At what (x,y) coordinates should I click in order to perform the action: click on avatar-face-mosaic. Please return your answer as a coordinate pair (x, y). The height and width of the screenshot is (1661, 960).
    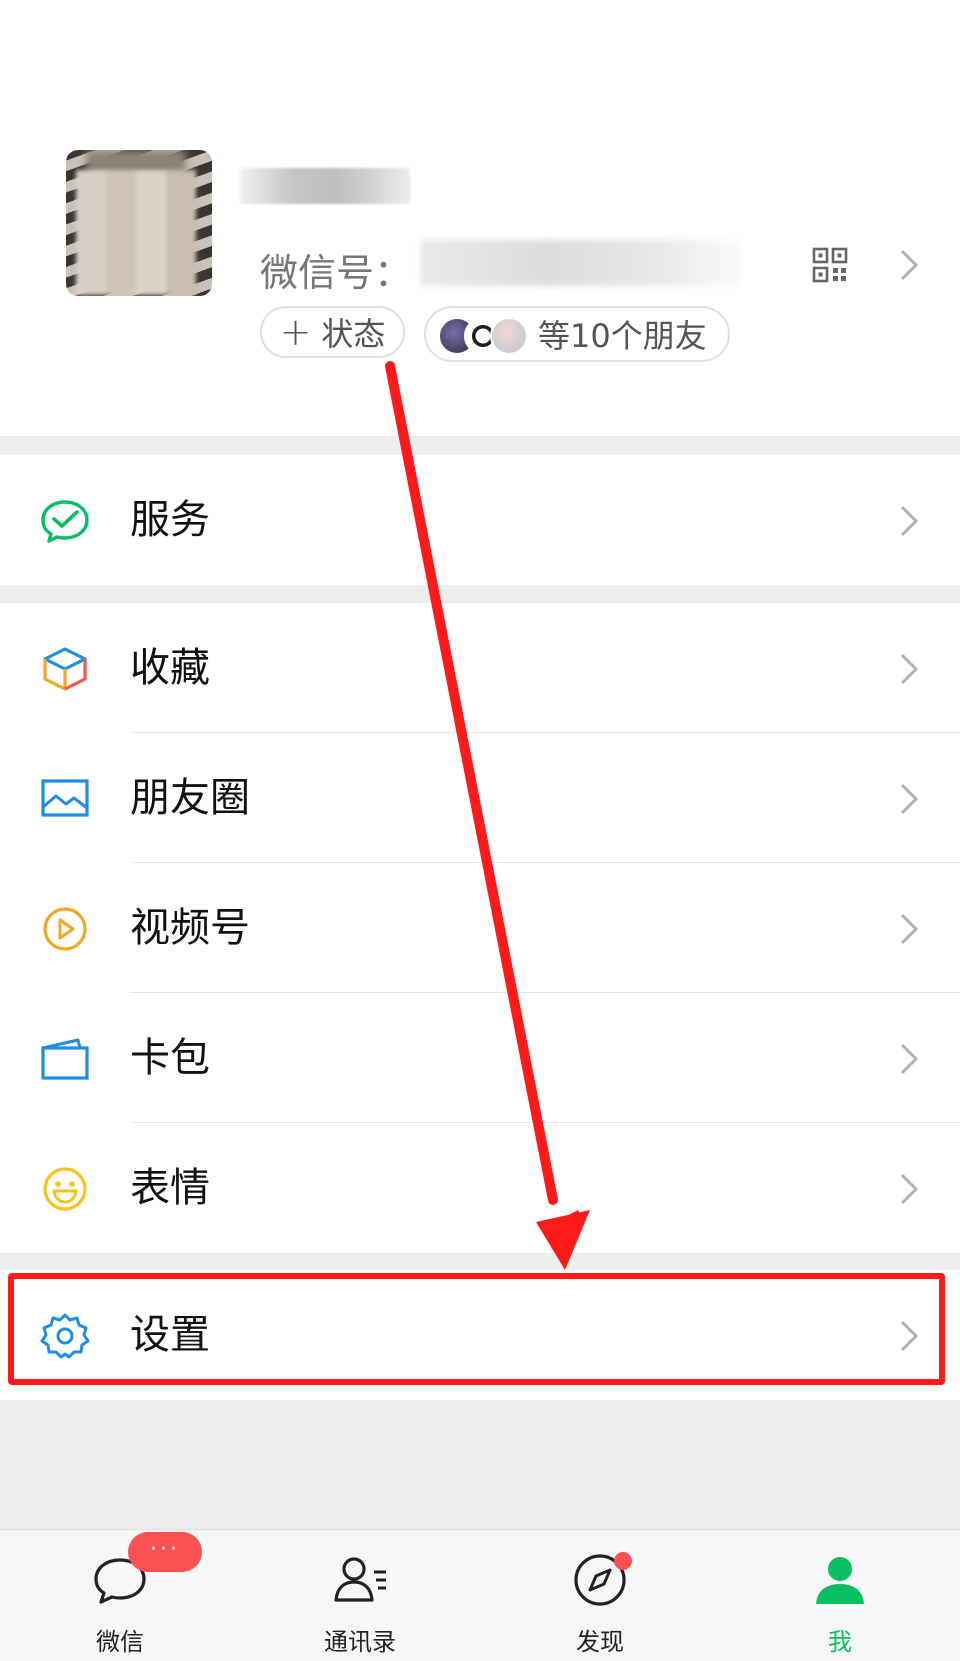
    Looking at the image, I should click on (136, 232).